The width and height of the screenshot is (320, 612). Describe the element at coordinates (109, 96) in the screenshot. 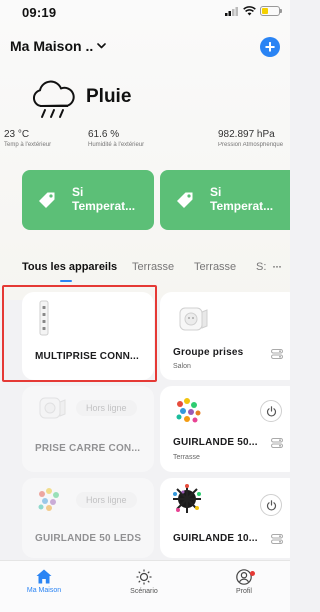

I see `weather-condition: Pluie` at that location.